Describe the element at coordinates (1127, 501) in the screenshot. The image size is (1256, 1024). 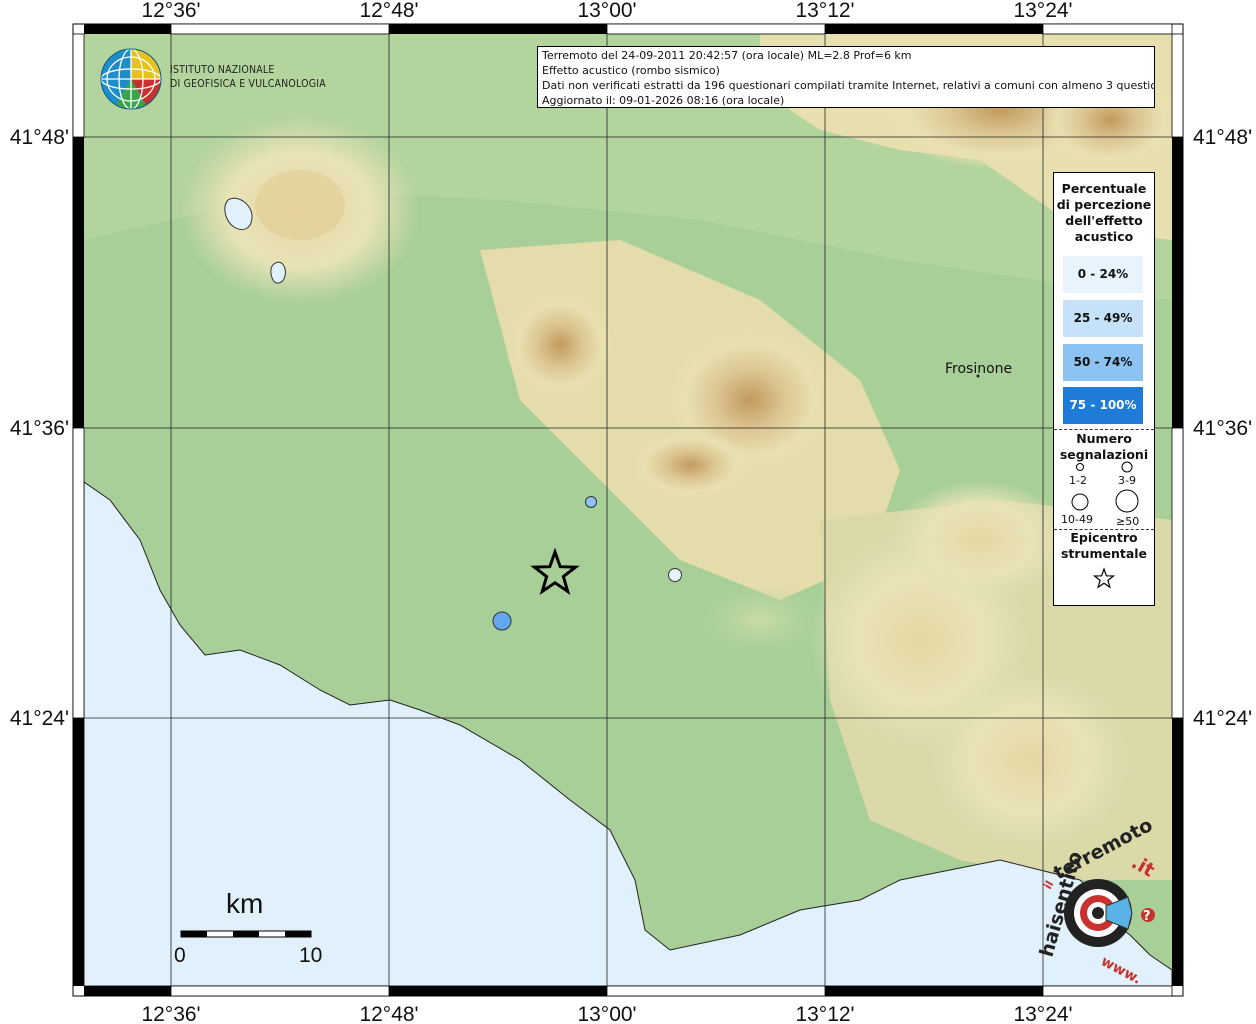
I see `size-50-icon` at that location.